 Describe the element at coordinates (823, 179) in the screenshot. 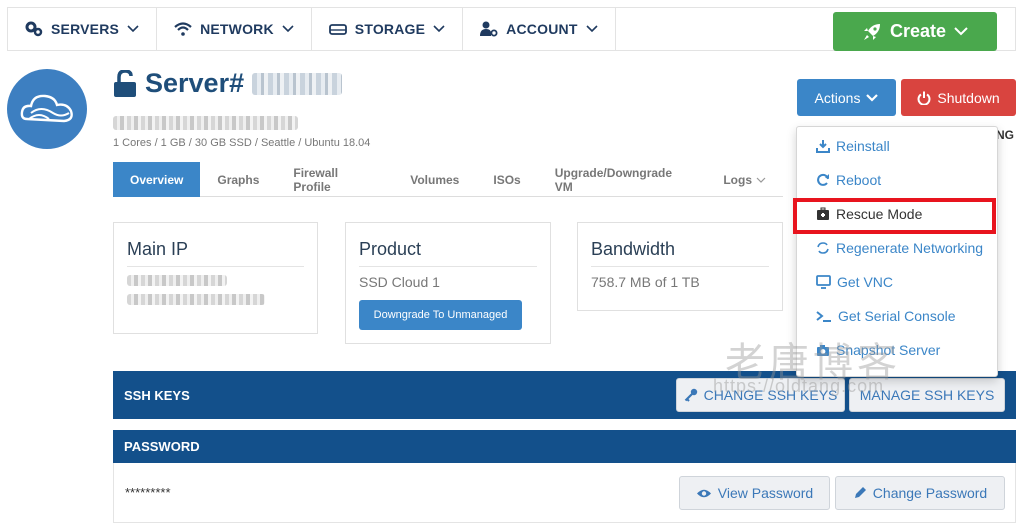

I see `refresh-icon` at that location.